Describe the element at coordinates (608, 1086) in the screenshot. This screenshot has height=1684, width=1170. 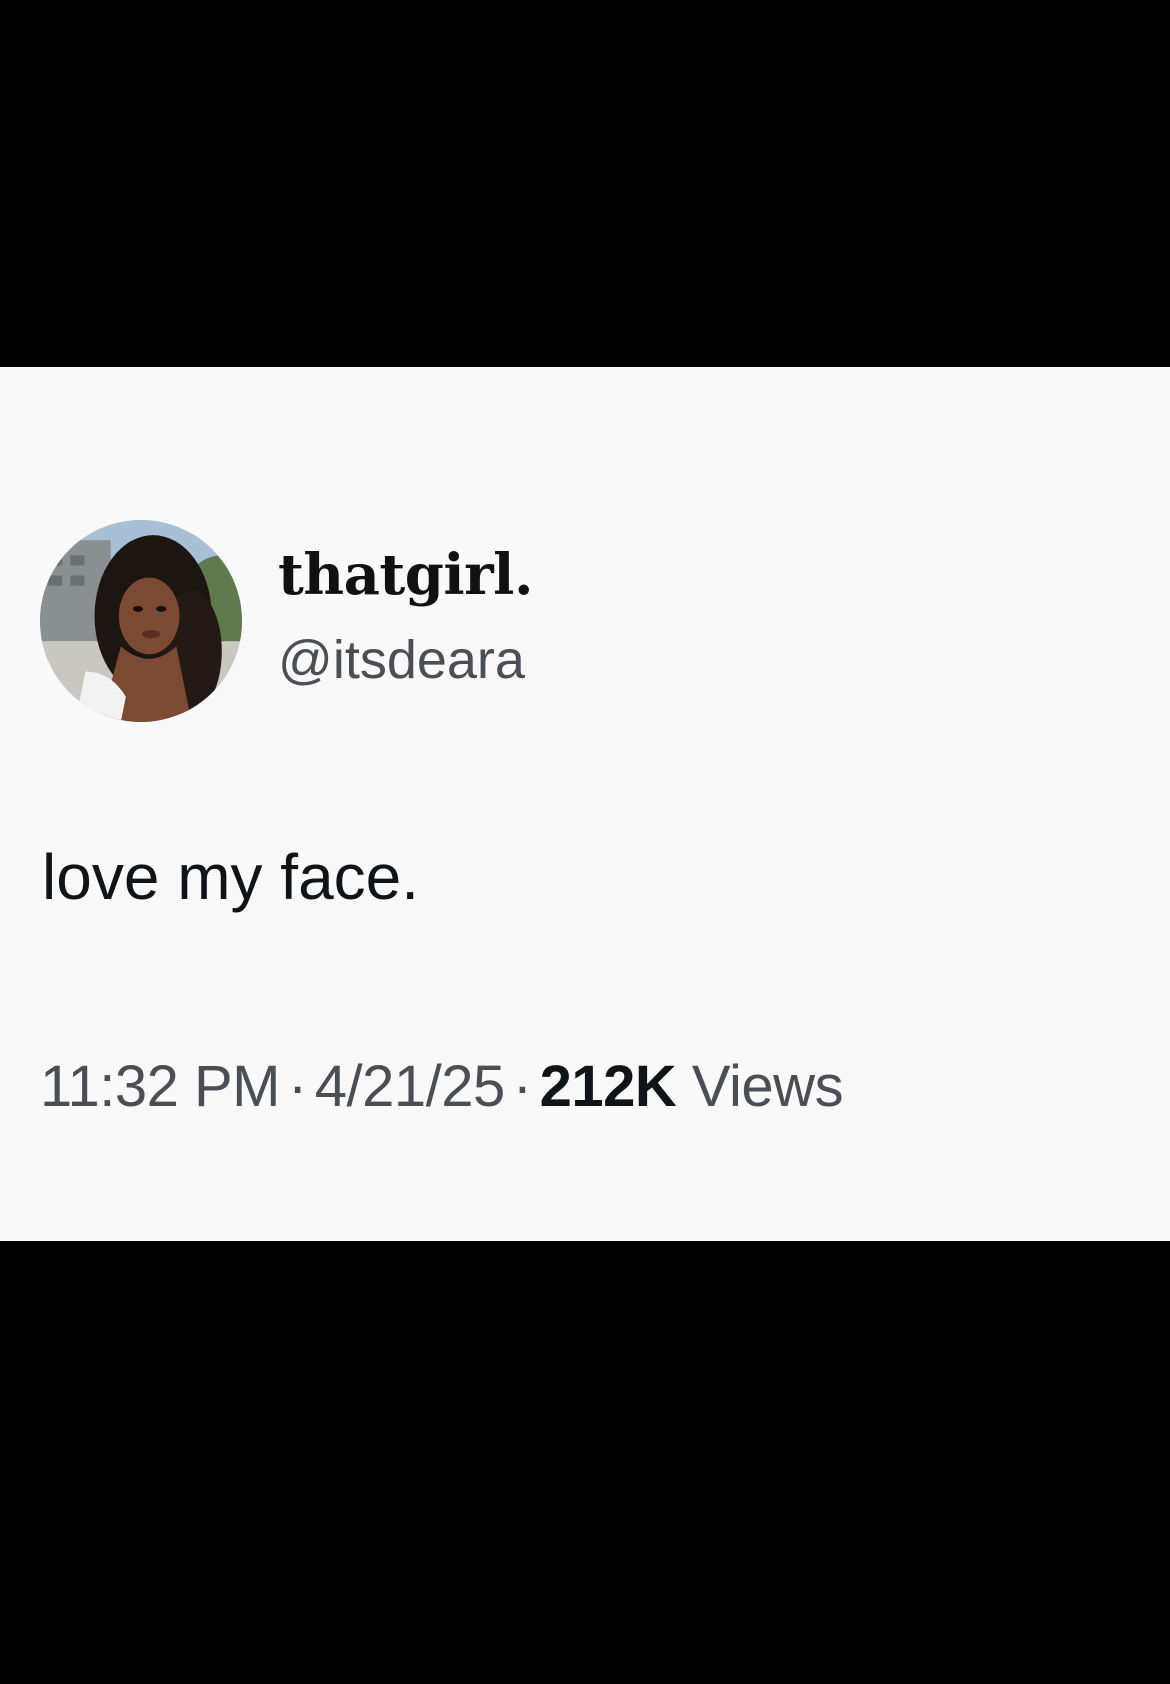
I see `views-count: 212K` at that location.